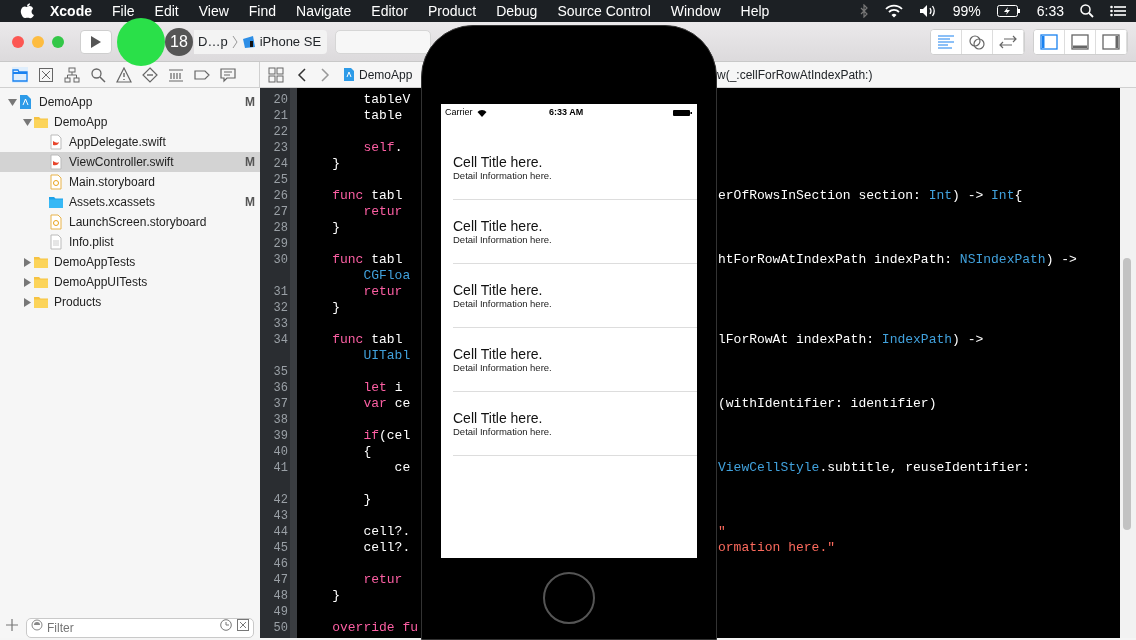  Describe the element at coordinates (130, 242) in the screenshot. I see `tree-row: Info.plist` at that location.